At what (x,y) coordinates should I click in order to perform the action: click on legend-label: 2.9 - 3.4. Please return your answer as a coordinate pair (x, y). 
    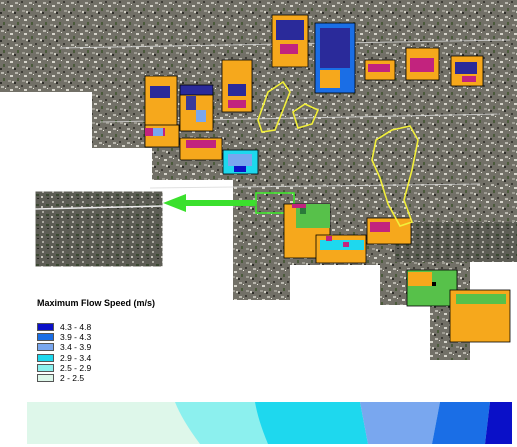
    Looking at the image, I should click on (76, 357).